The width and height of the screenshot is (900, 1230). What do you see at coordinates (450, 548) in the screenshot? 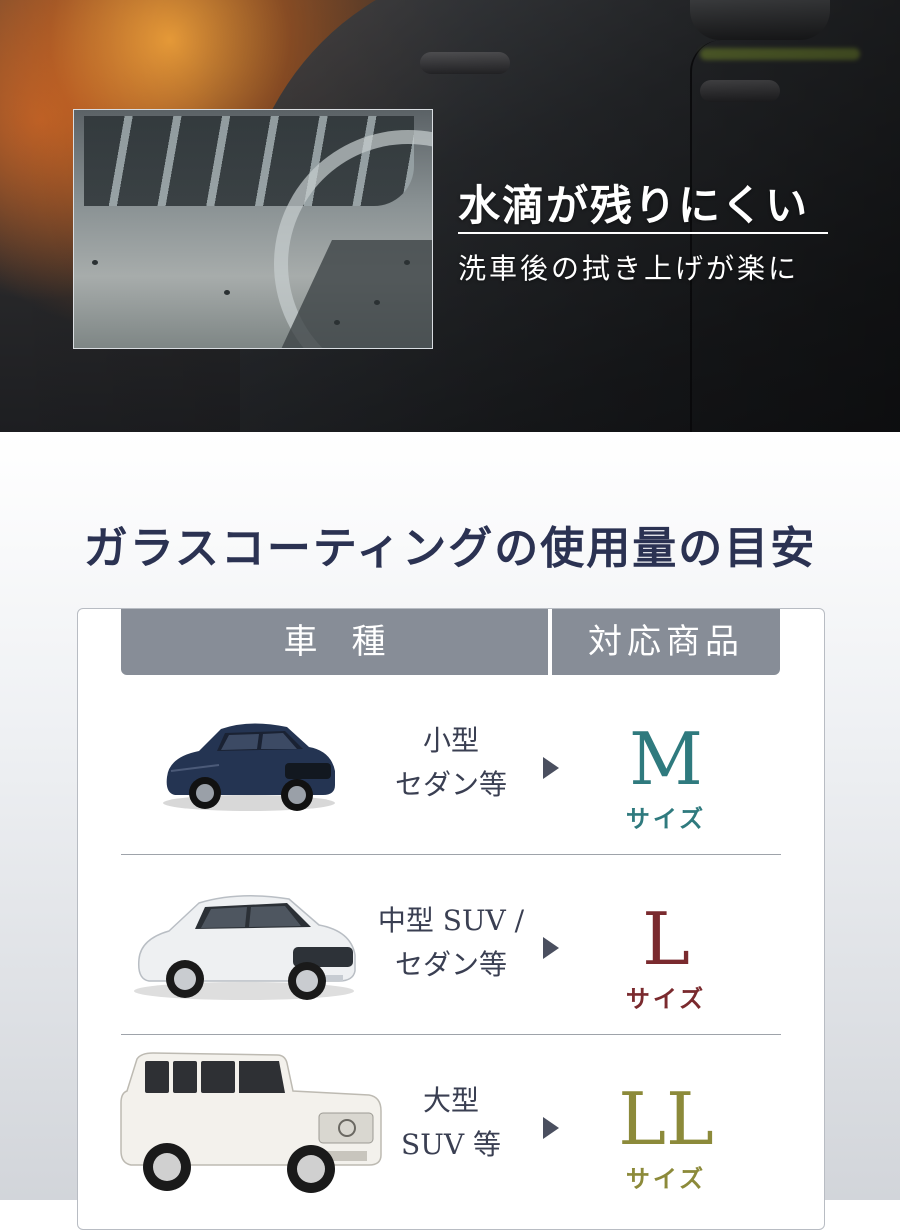
I see `section-title: ガラスコーティングの使用量の目安` at bounding box center [450, 548].